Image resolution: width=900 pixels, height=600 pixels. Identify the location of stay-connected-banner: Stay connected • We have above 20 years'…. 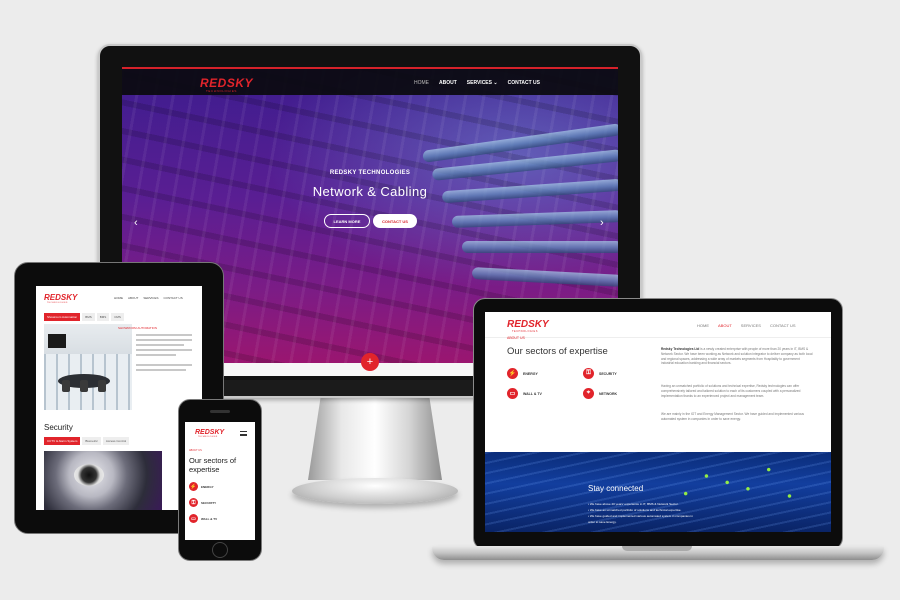
(658, 492).